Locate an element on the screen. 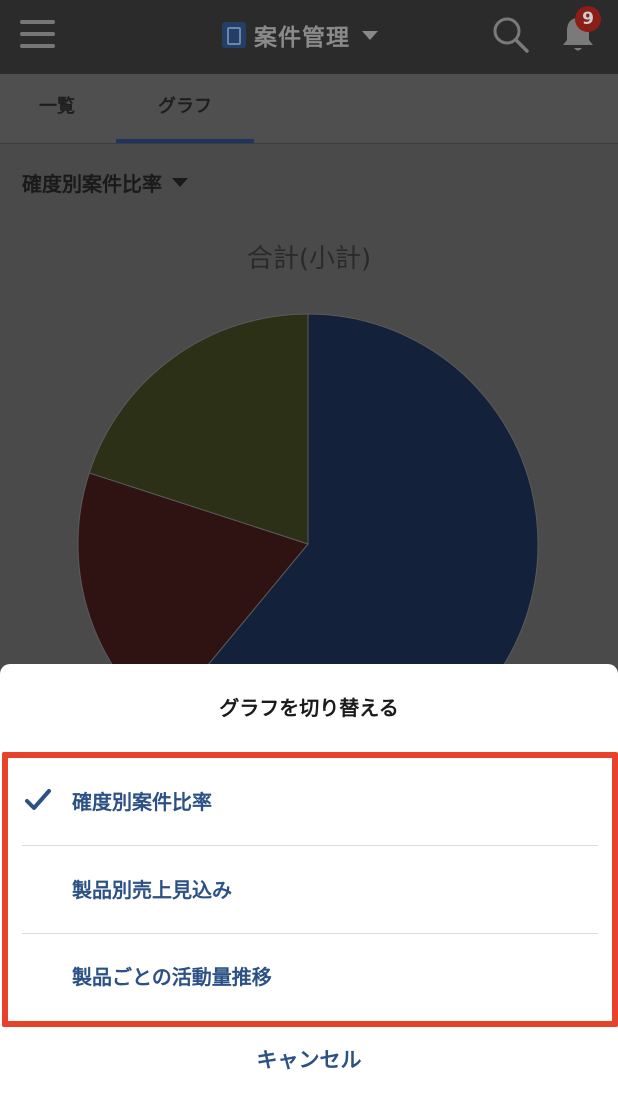  app-title: 案件管理 is located at coordinates (302, 38).